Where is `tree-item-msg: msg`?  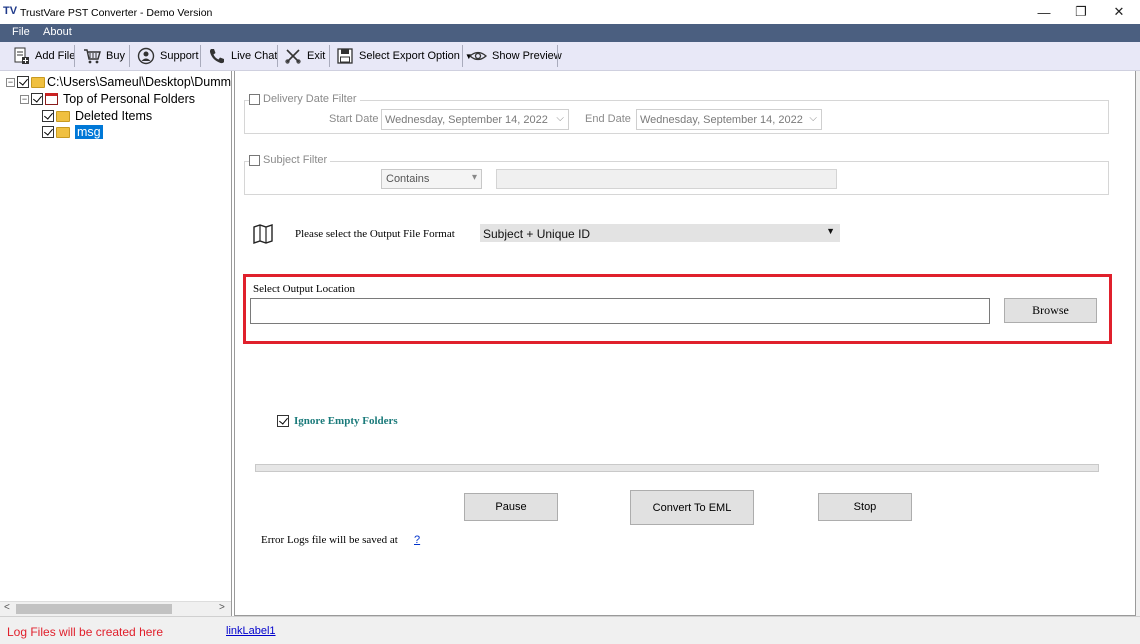 tree-item-msg: msg is located at coordinates (72, 132).